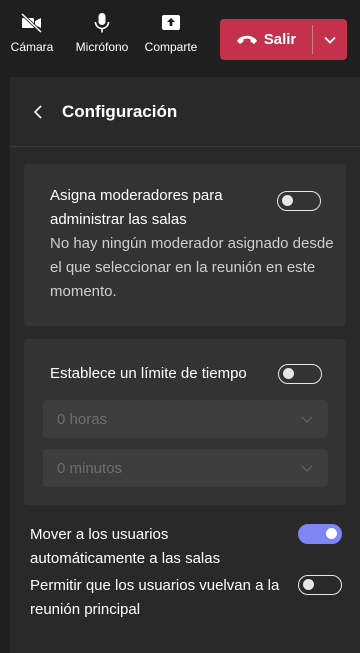 The image size is (360, 653). I want to click on microphone-label: Micrófono, so click(102, 47).